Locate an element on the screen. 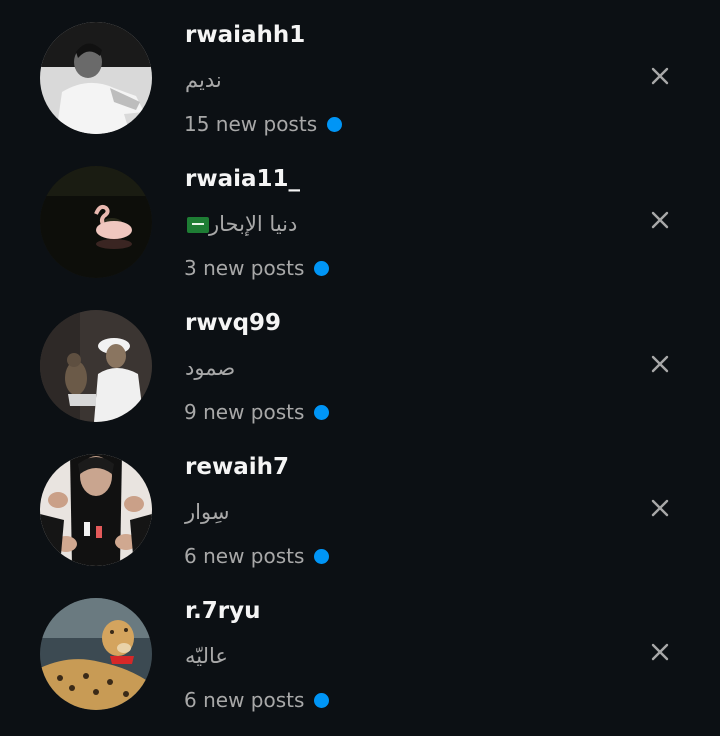 This screenshot has width=720, height=736. full-name: صمود is located at coordinates (210, 368).